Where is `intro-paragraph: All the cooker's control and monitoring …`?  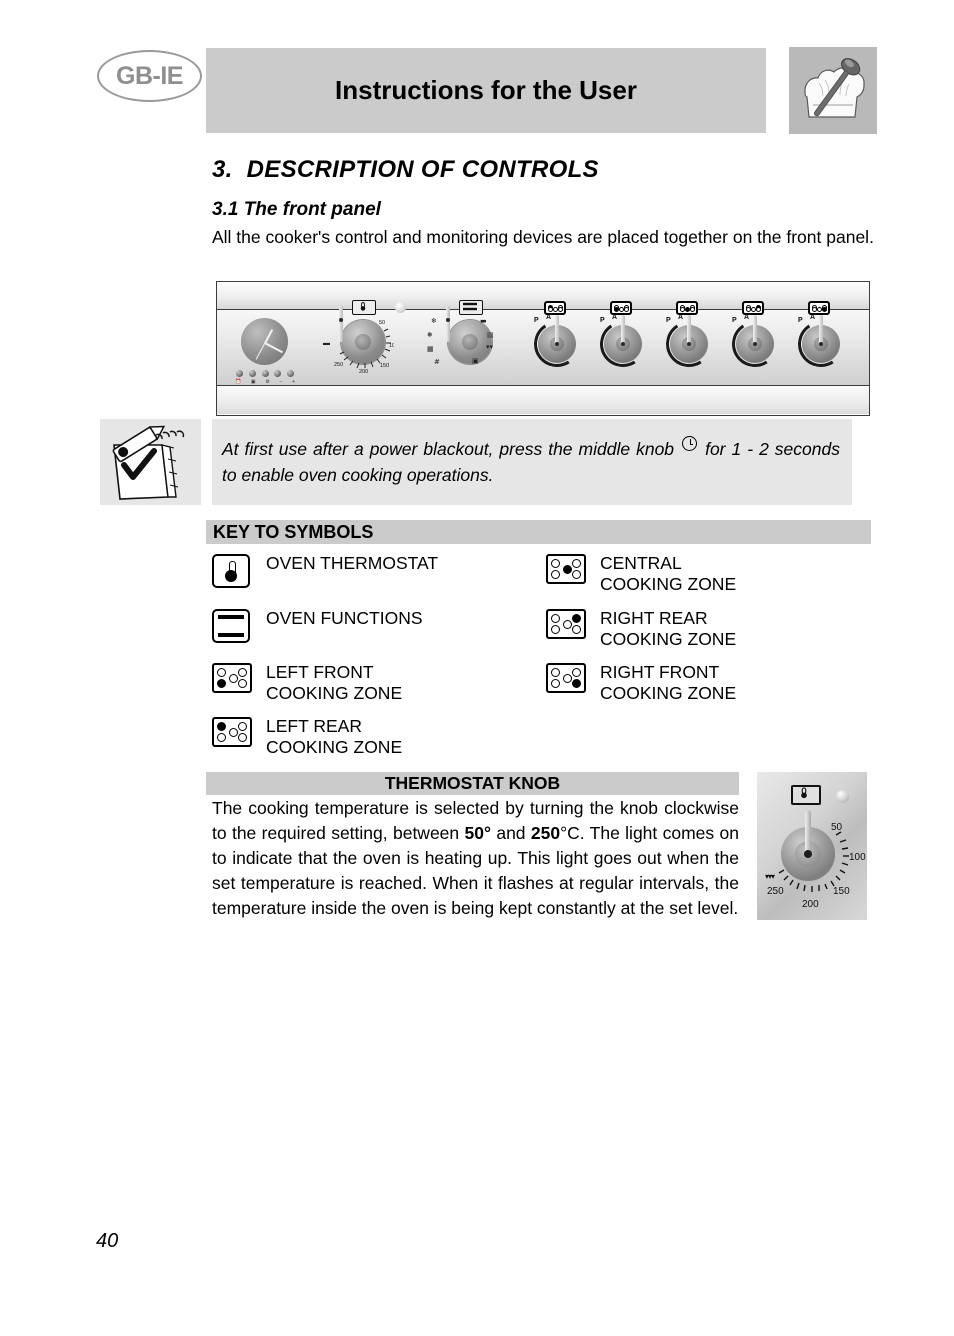
intro-paragraph: All the cooker's control and monitoring … is located at coordinates (543, 237).